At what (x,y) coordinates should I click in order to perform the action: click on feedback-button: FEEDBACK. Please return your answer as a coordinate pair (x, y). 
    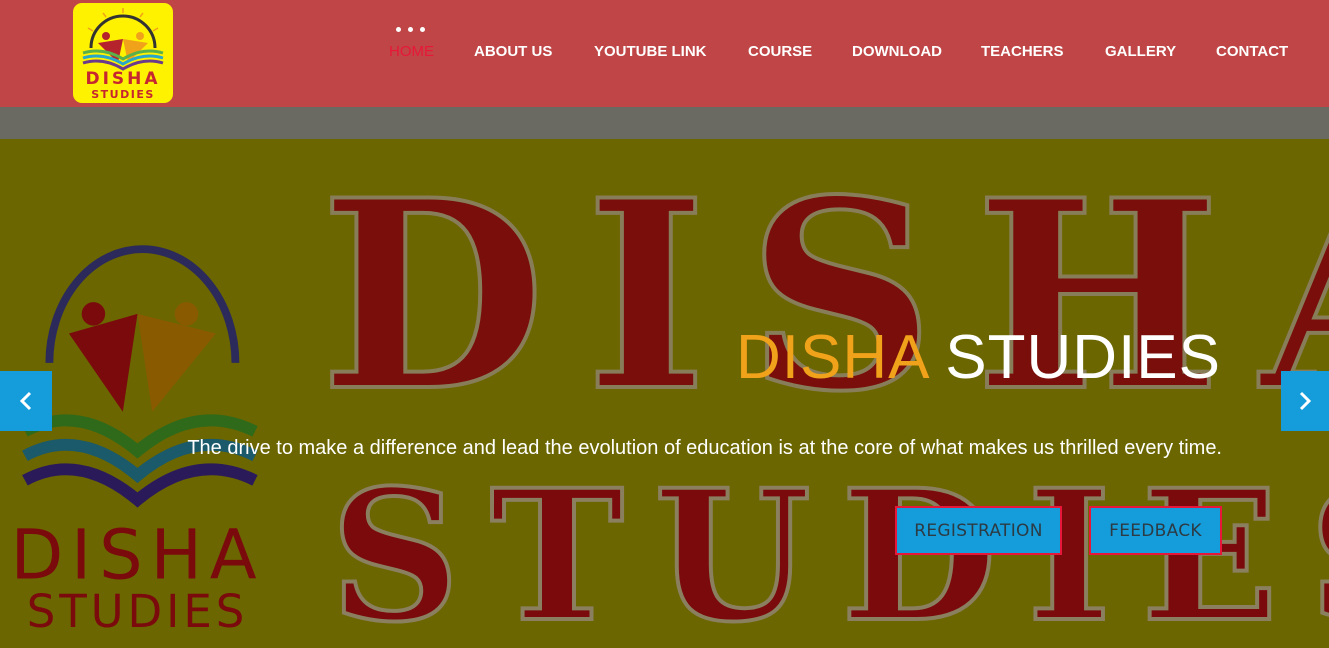
    Looking at the image, I should click on (1155, 530).